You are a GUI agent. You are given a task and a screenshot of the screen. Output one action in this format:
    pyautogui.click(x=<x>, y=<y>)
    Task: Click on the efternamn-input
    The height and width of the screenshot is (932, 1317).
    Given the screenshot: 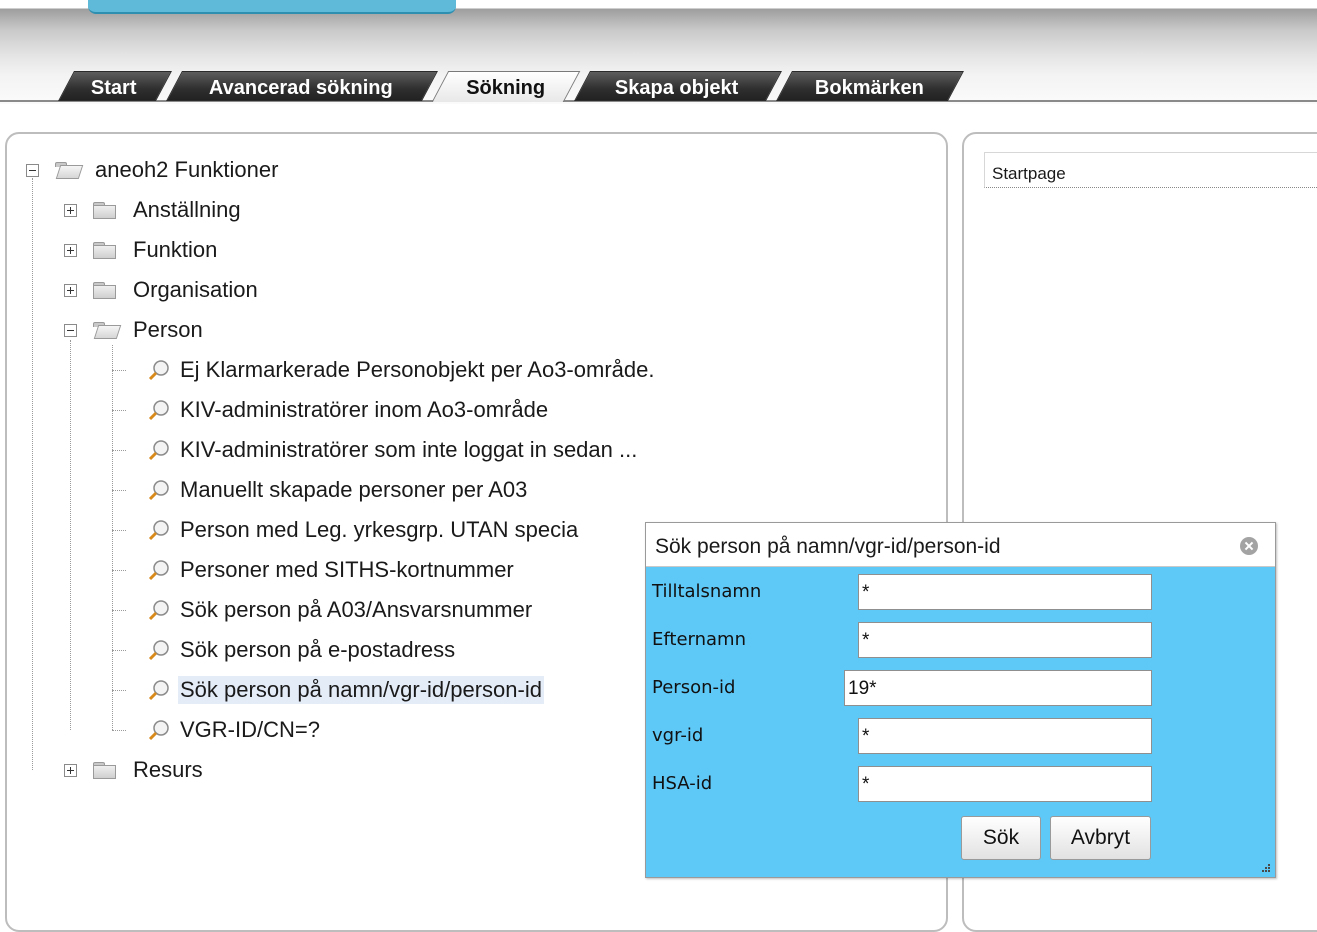 What is the action you would take?
    pyautogui.click(x=1005, y=640)
    